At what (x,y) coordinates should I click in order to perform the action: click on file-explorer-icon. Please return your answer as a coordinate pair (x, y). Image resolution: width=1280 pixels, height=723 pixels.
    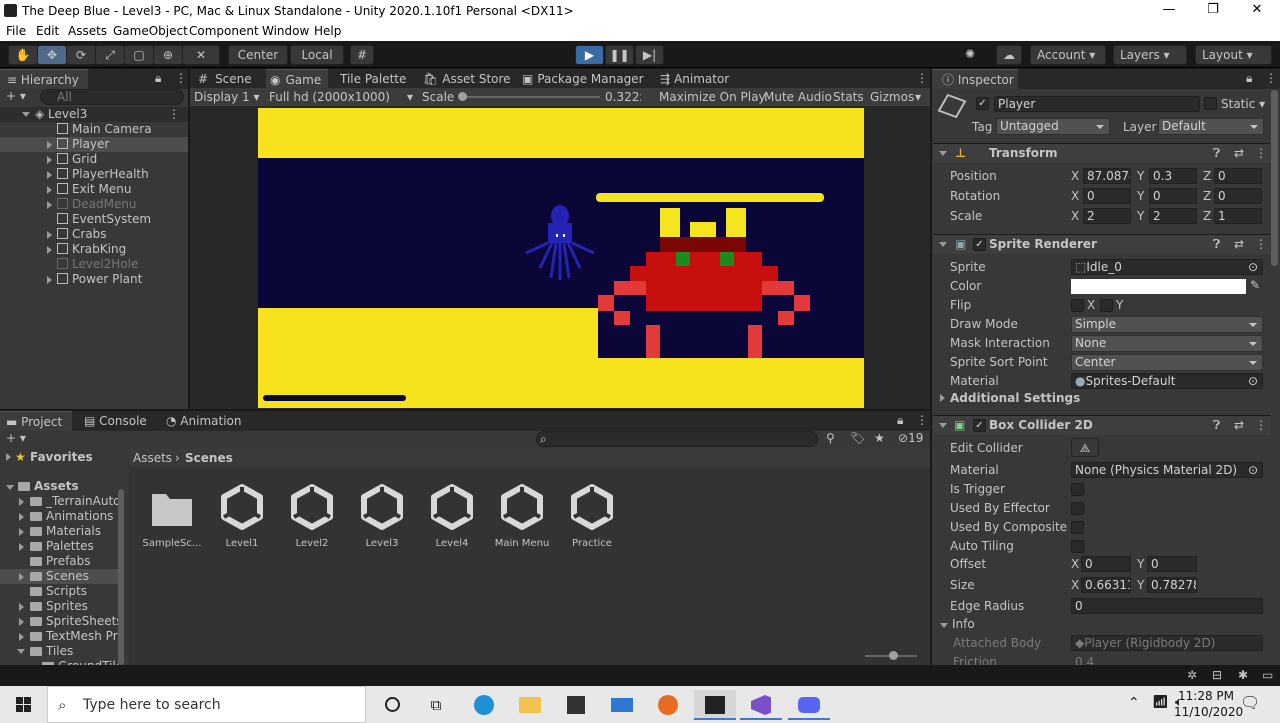
    Looking at the image, I should click on (530, 705).